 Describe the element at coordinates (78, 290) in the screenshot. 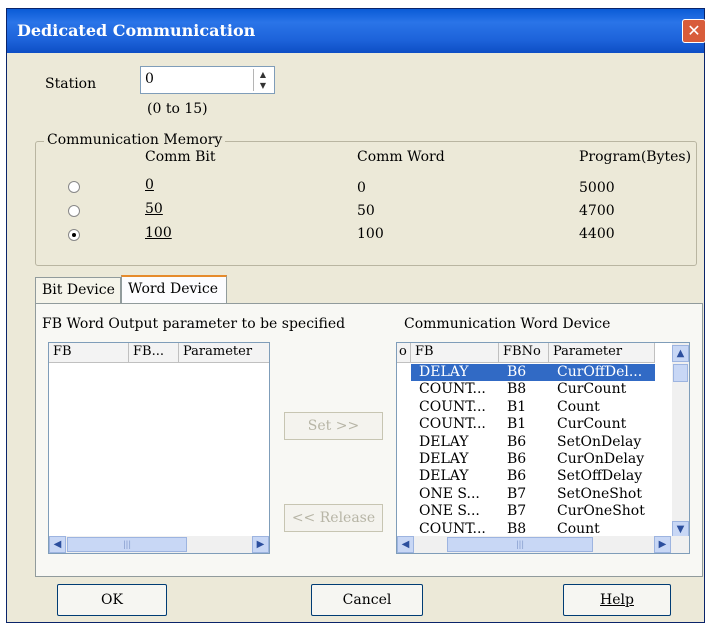

I see `tab-bit-device: Bit Device` at that location.